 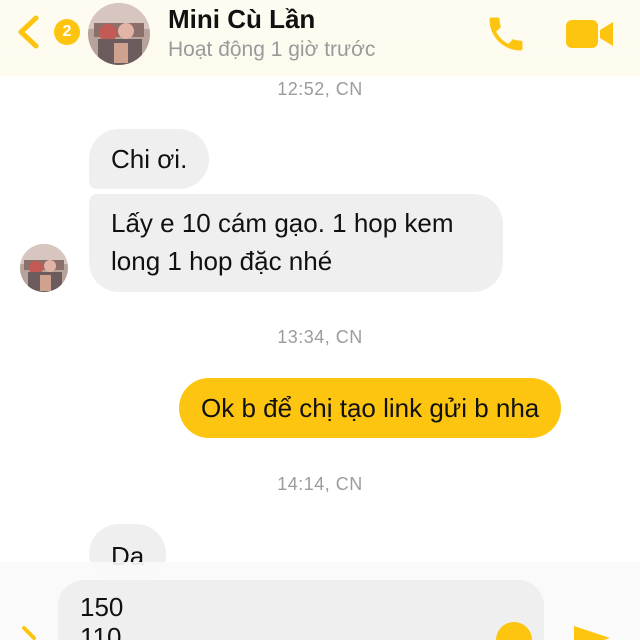 What do you see at coordinates (102, 607) in the screenshot?
I see `input-line: 150` at bounding box center [102, 607].